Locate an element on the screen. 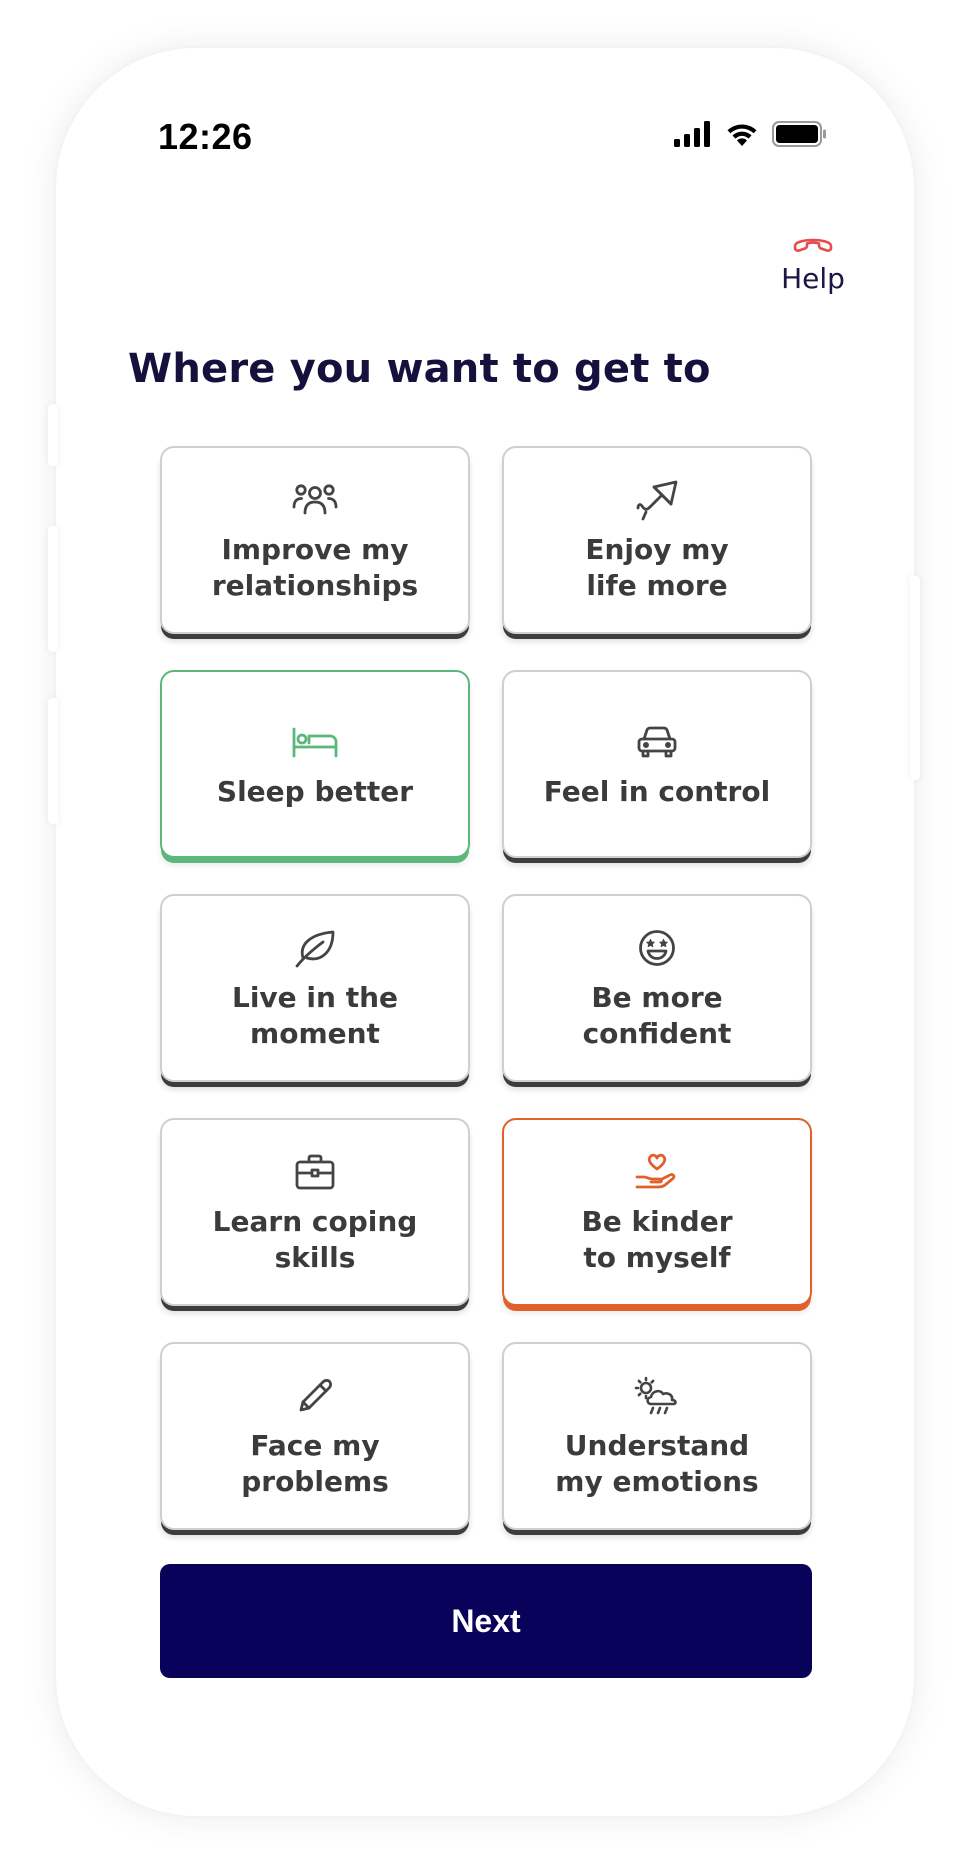 Image resolution: width=970 pixels, height=1864 pixels. goal-card-learn-coping-skills: Learn coping skills is located at coordinates (315, 1212).